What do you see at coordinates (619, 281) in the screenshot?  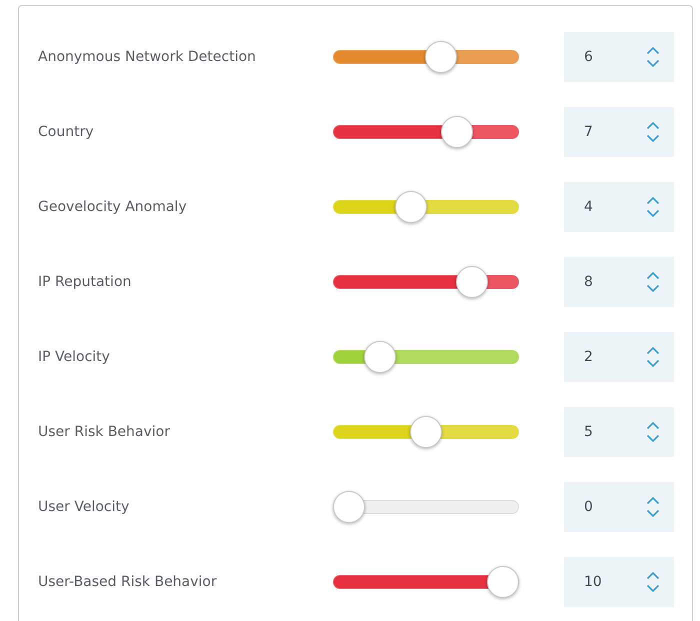 I see `number-spinner: 8` at bounding box center [619, 281].